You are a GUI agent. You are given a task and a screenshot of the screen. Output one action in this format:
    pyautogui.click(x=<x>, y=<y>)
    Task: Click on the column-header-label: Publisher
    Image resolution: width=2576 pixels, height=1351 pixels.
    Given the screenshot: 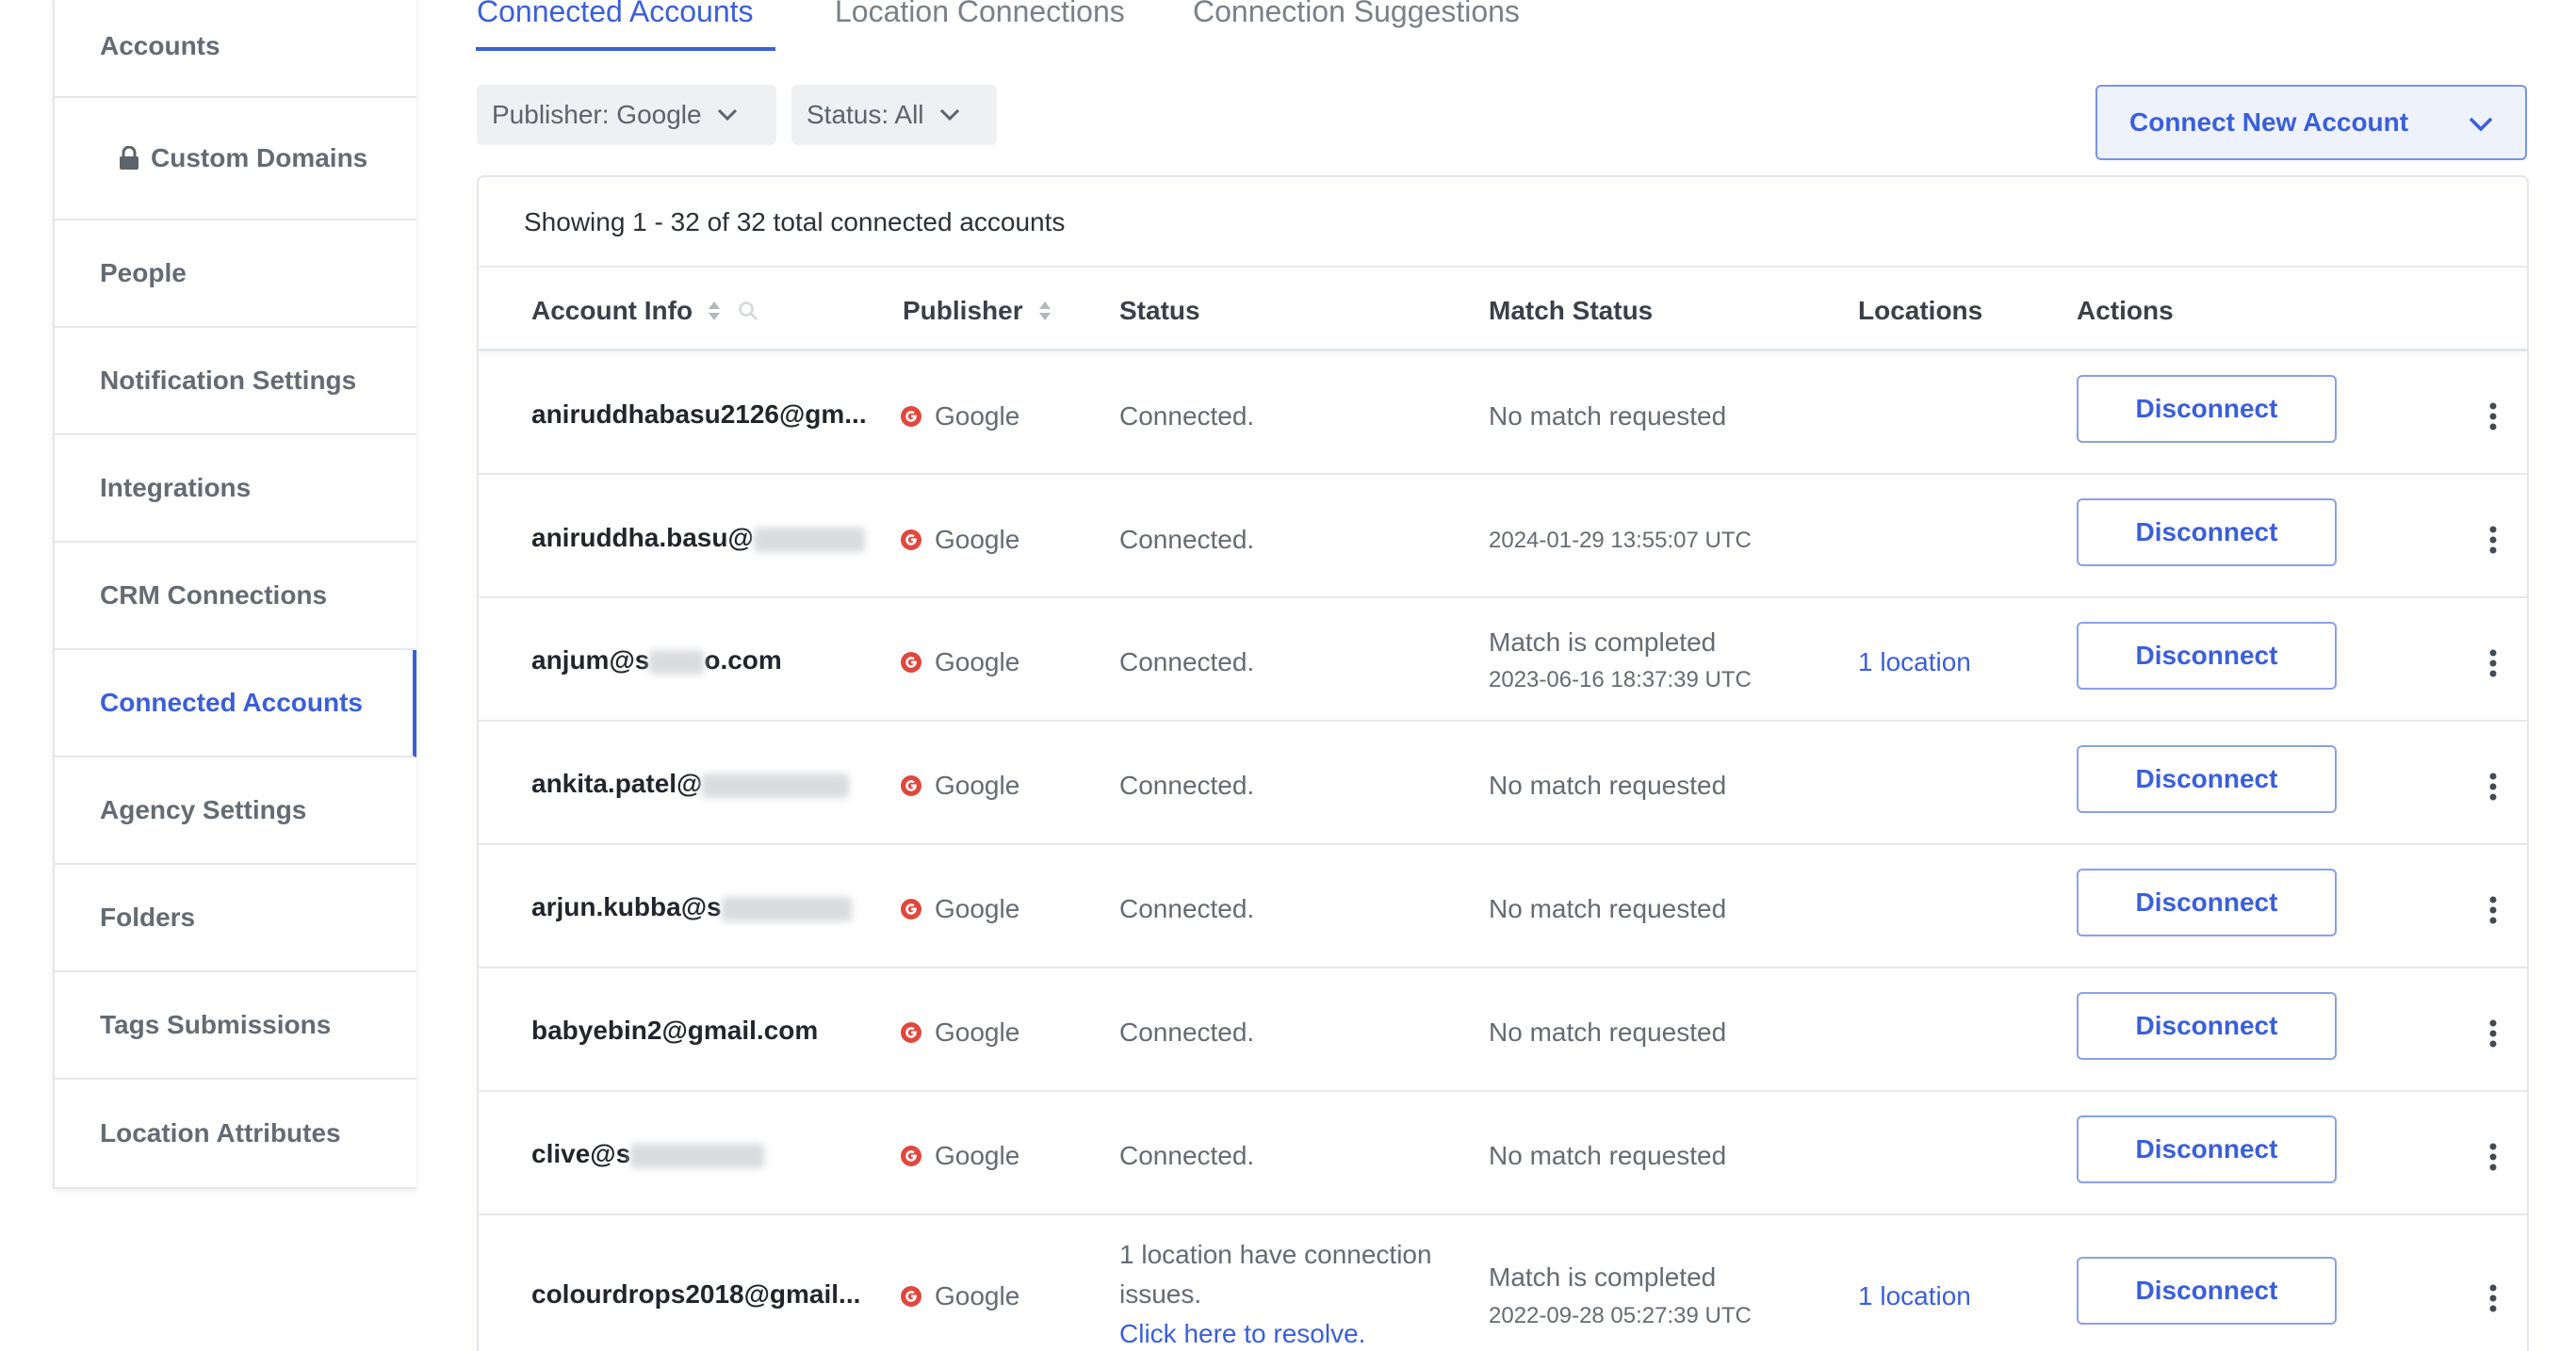 What is the action you would take?
    pyautogui.click(x=963, y=310)
    